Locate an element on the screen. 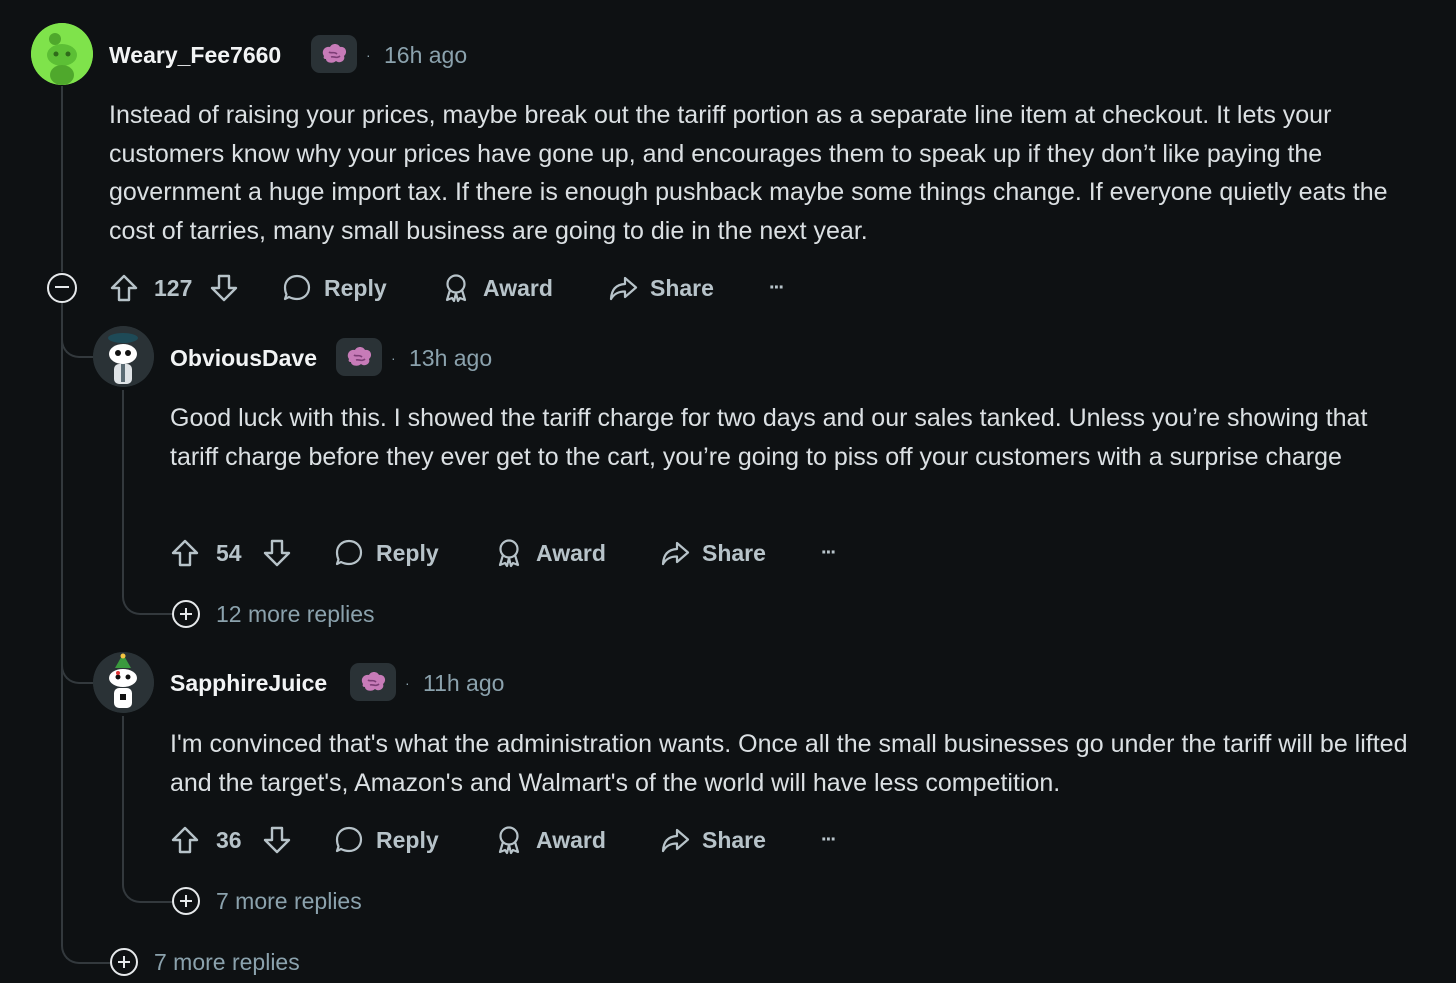 This screenshot has height=983, width=1456. username: SapphireJuice is located at coordinates (248, 683).